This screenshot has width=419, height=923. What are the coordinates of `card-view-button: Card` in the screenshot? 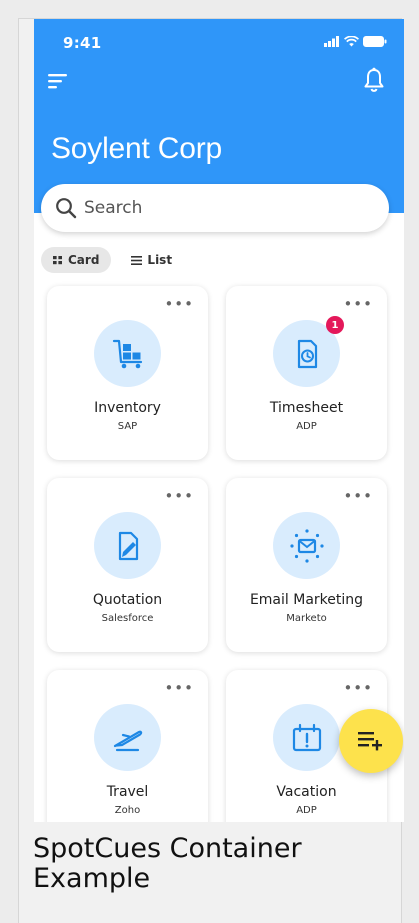 It's located at (76, 260).